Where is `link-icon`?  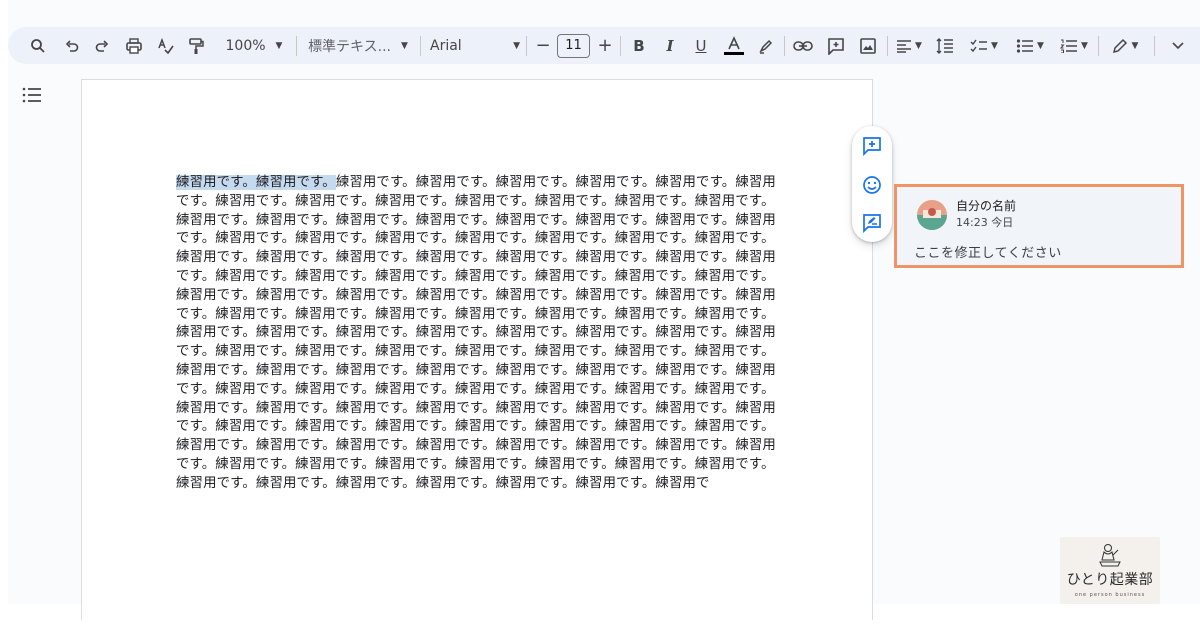
link-icon is located at coordinates (803, 45).